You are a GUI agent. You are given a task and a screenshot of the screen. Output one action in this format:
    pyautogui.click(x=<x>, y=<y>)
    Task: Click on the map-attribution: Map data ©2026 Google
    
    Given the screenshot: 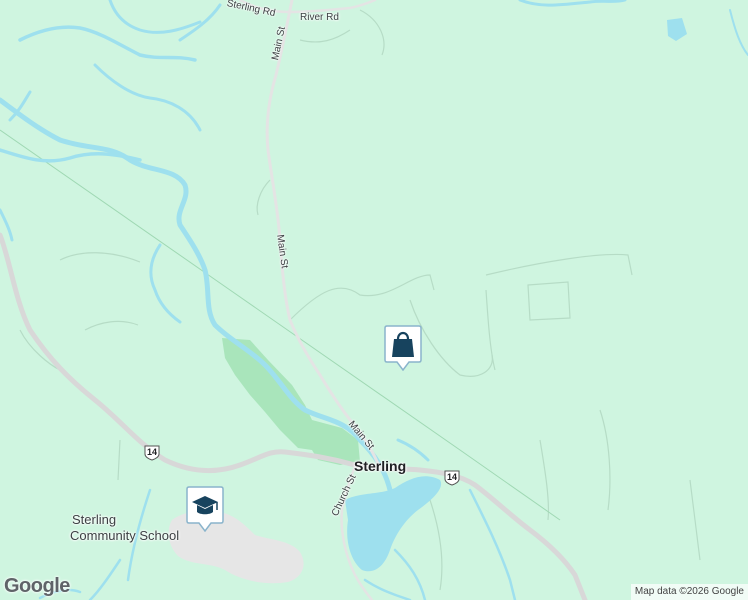 What is the action you would take?
    pyautogui.click(x=689, y=592)
    